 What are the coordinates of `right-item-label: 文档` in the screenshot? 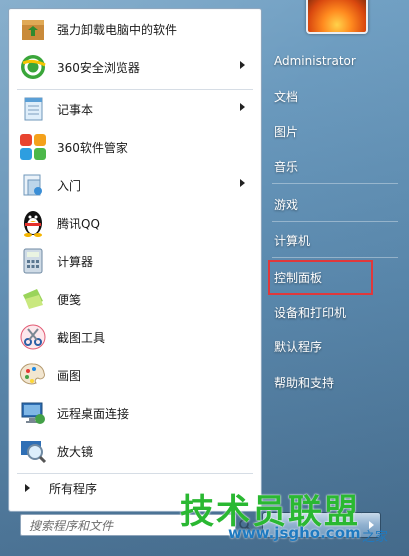 It's located at (286, 96).